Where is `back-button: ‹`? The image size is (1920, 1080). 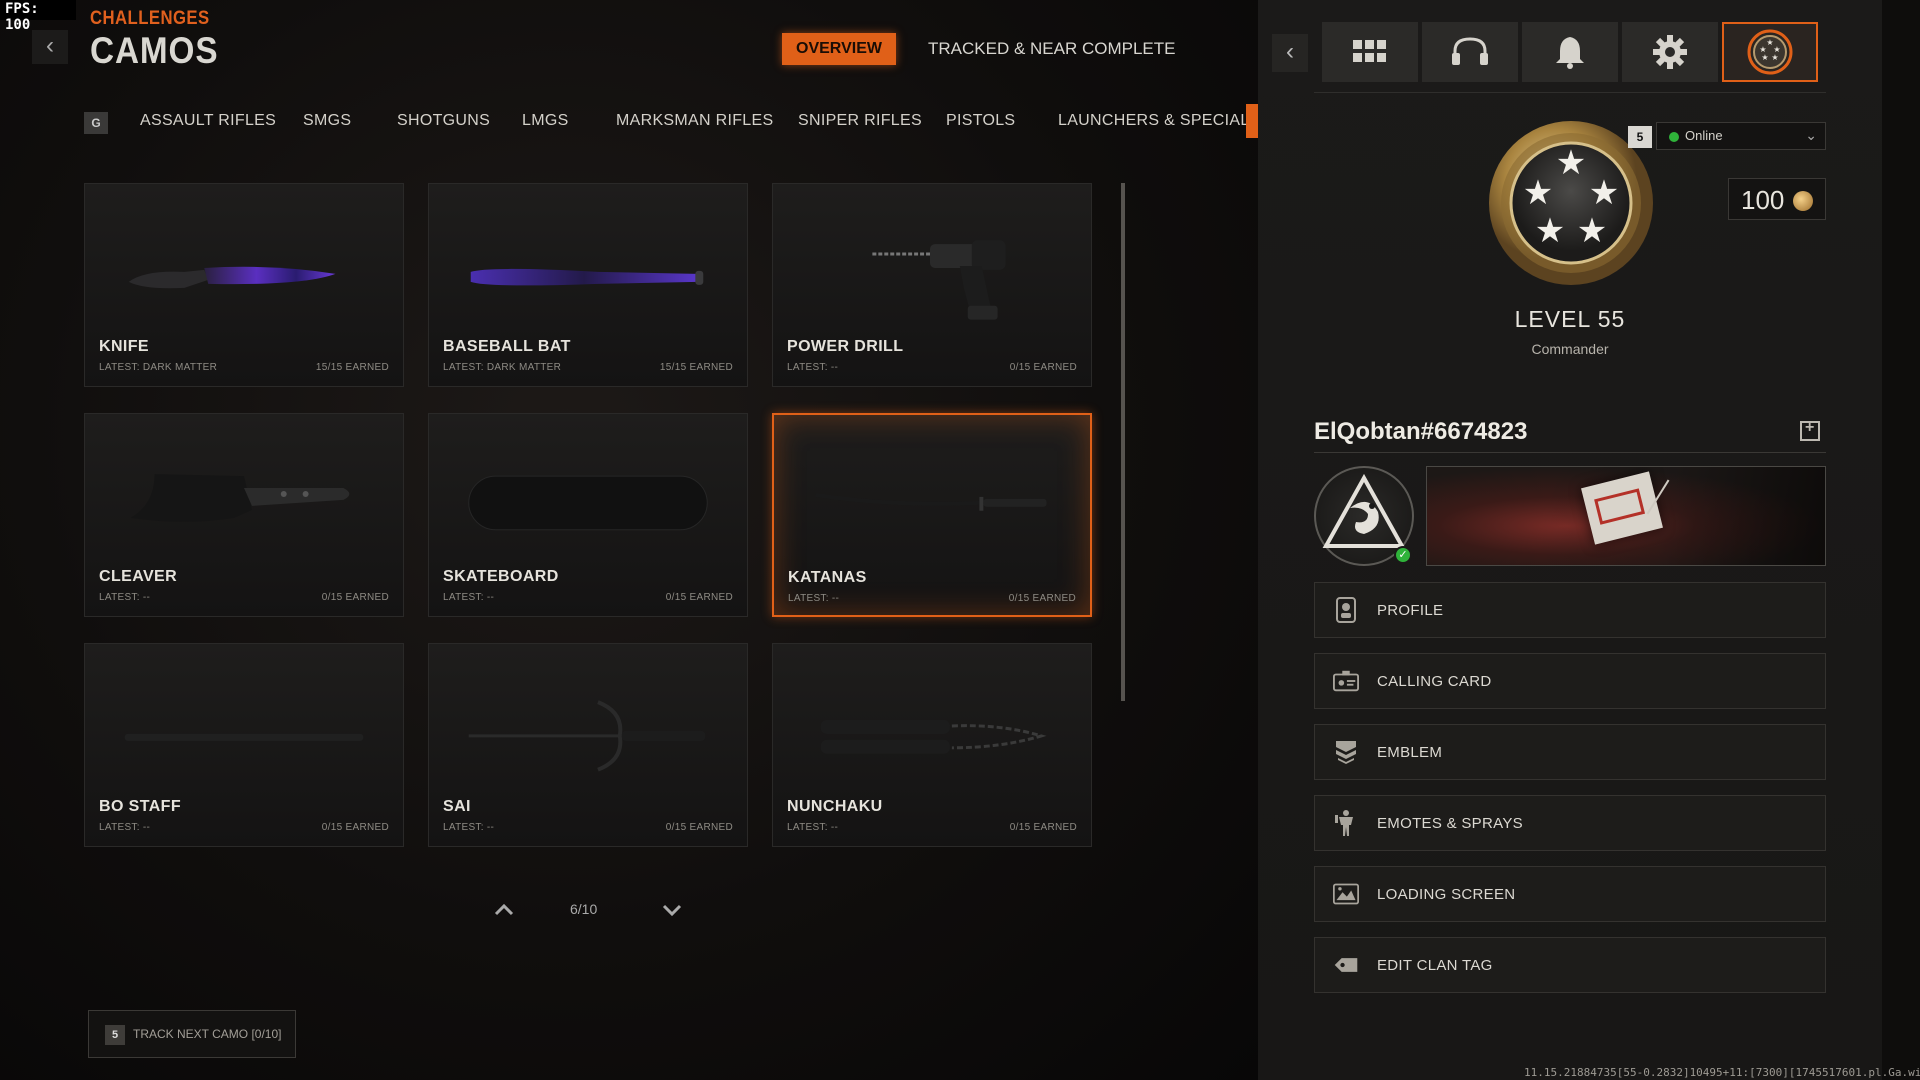 back-button: ‹ is located at coordinates (50, 47).